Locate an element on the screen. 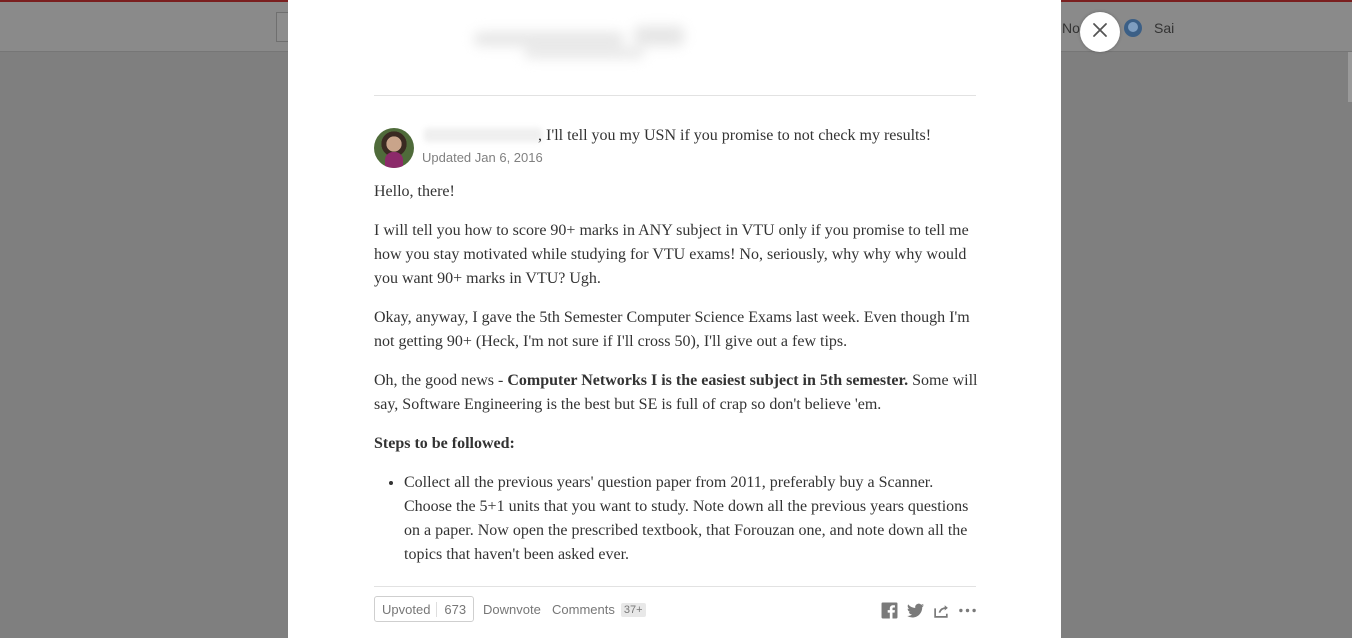 The width and height of the screenshot is (1352, 638). close-icon is located at coordinates (1100, 32).